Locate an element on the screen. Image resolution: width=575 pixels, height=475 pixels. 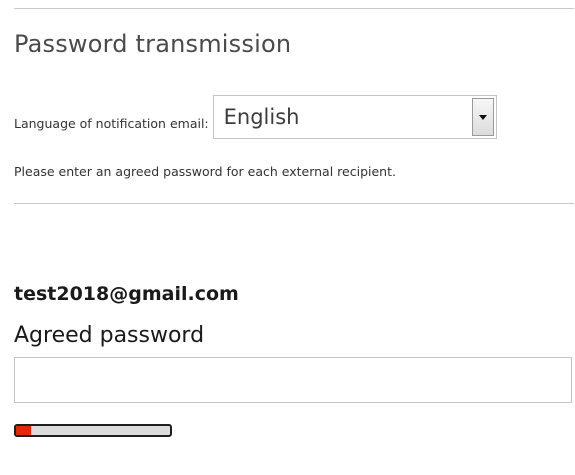
dropdown-arrow-button is located at coordinates (482, 117).